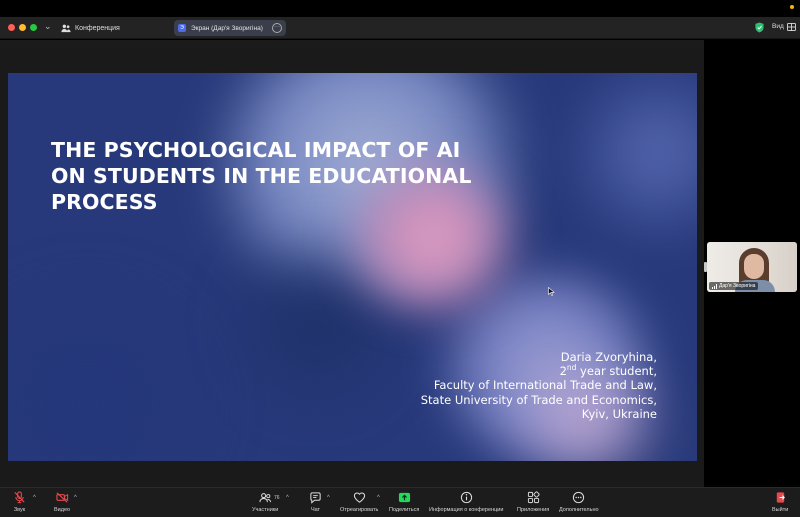 This screenshot has width=800, height=517. I want to click on video-button: Видео, so click(62, 502).